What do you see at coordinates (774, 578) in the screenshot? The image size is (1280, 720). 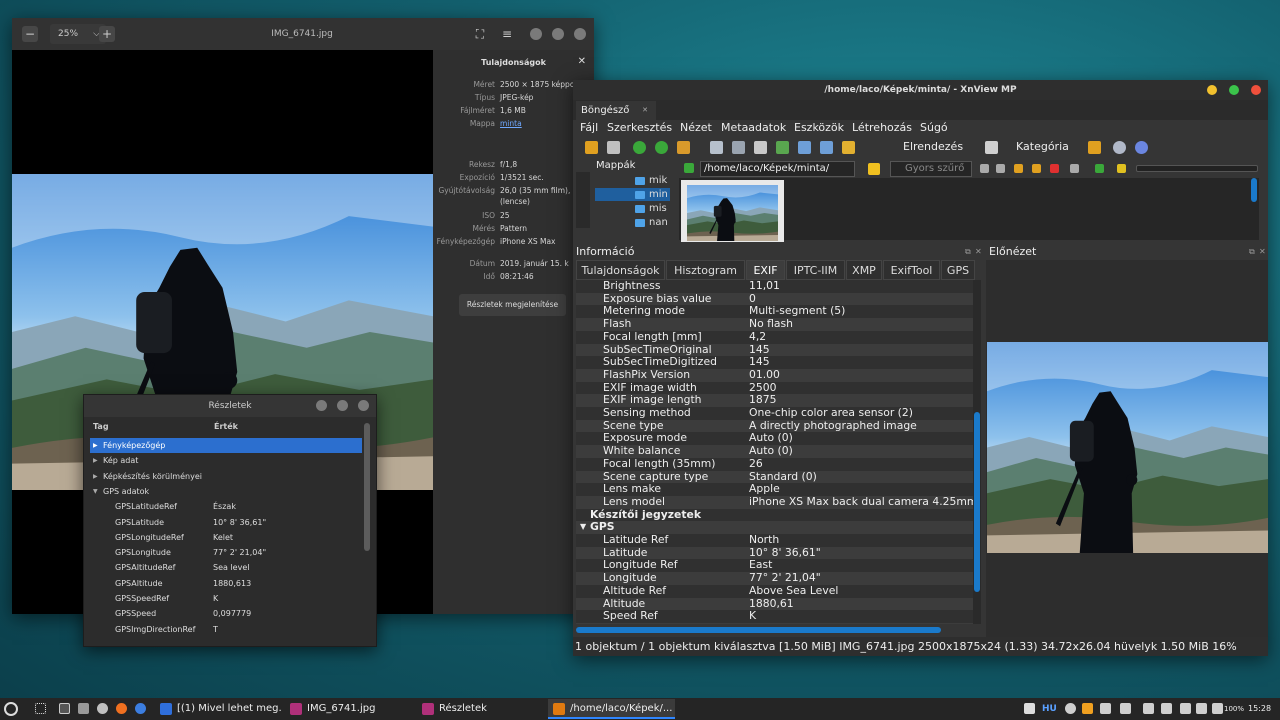 I see `exif-row: Longitude 77° 2' 21,04"` at bounding box center [774, 578].